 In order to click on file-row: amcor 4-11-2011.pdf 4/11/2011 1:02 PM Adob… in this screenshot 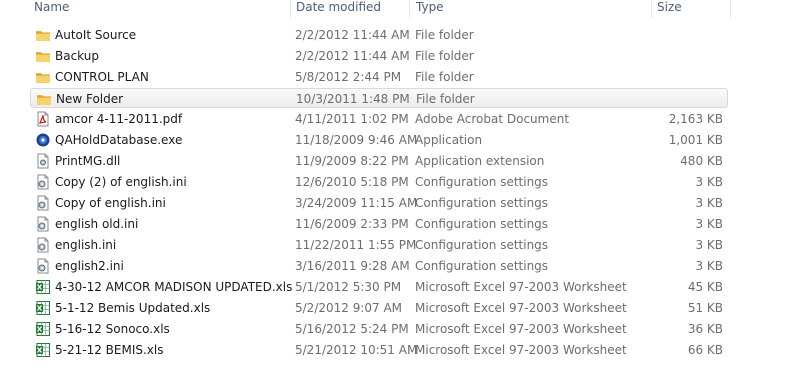, I will do `click(379, 119)`.